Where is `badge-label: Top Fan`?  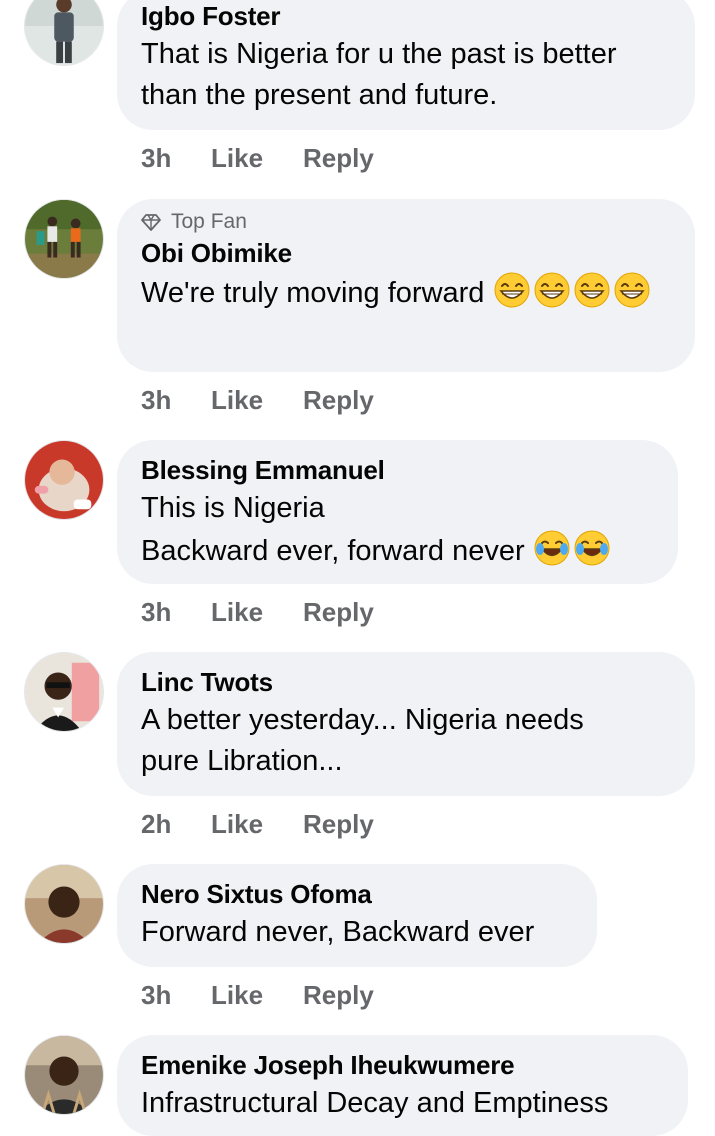 badge-label: Top Fan is located at coordinates (209, 221).